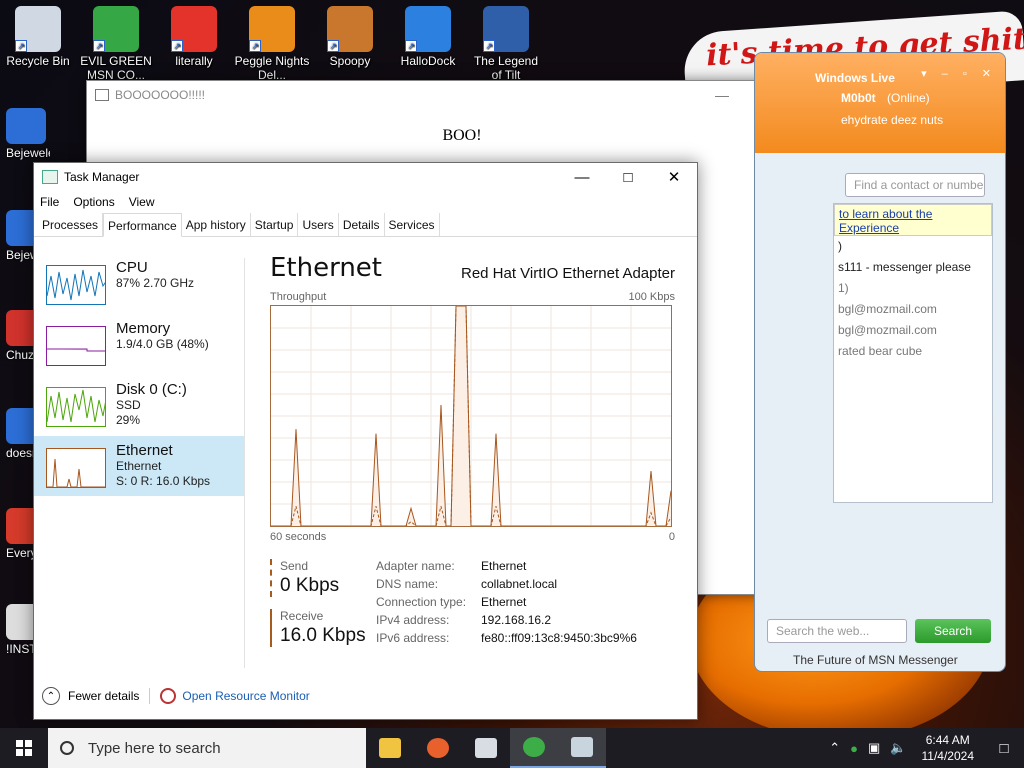  What do you see at coordinates (559, 638) in the screenshot?
I see `property-value: fe80::ff09:13c8:9450:3bc9%6` at bounding box center [559, 638].